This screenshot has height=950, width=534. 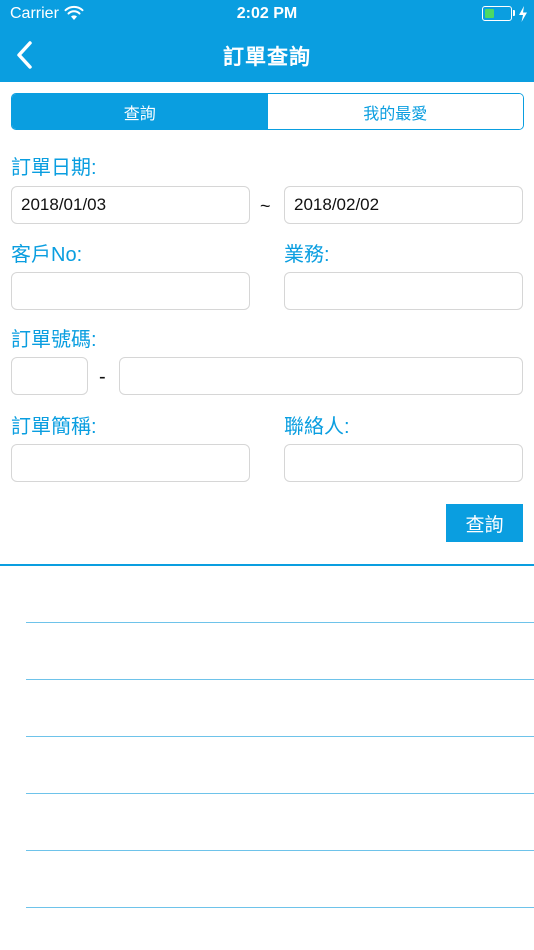 What do you see at coordinates (267, 565) in the screenshot?
I see `results-divider` at bounding box center [267, 565].